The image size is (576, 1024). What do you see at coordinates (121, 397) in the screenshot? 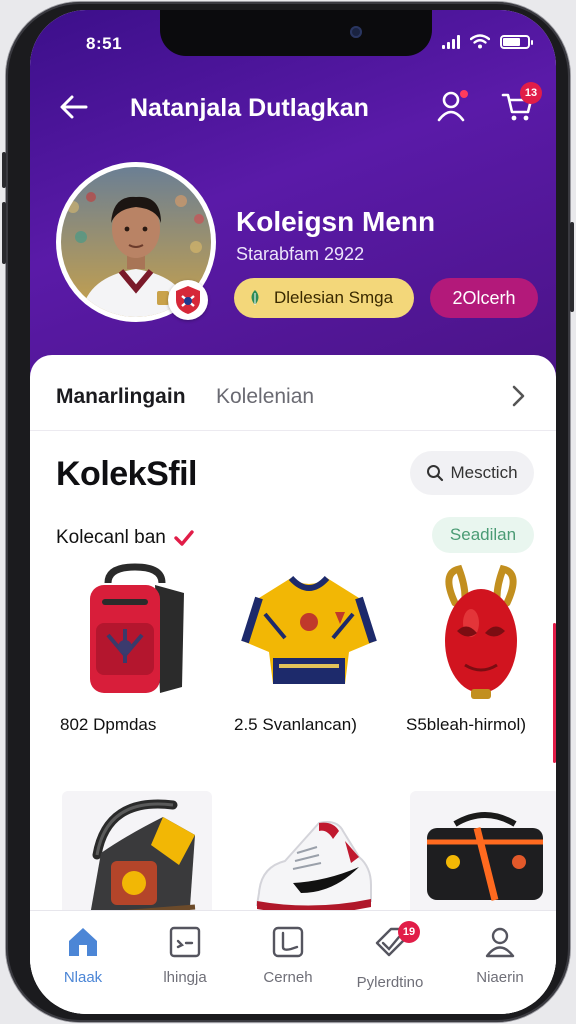
I see `tab-active: Manarlingain` at bounding box center [121, 397].